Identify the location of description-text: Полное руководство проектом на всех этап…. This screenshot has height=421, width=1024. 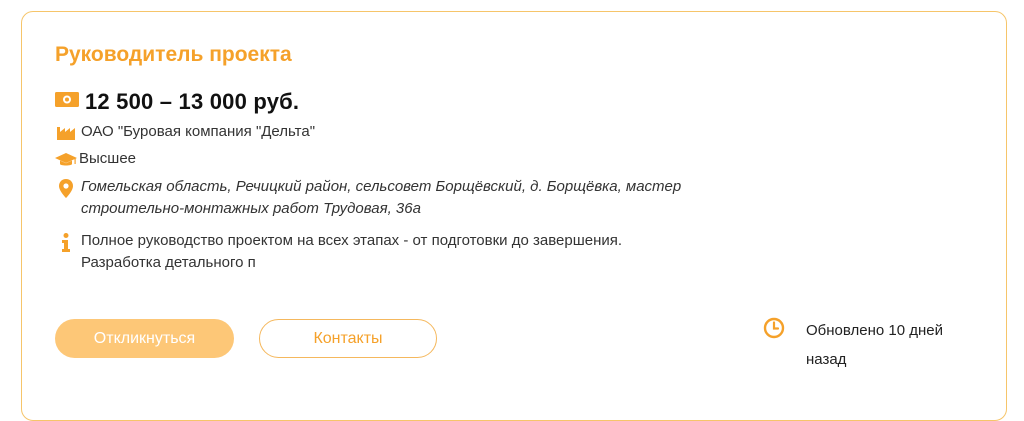
(352, 251).